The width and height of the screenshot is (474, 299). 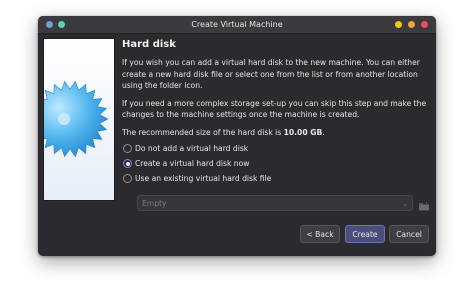 I want to click on wizard-illustration, so click(x=79, y=119).